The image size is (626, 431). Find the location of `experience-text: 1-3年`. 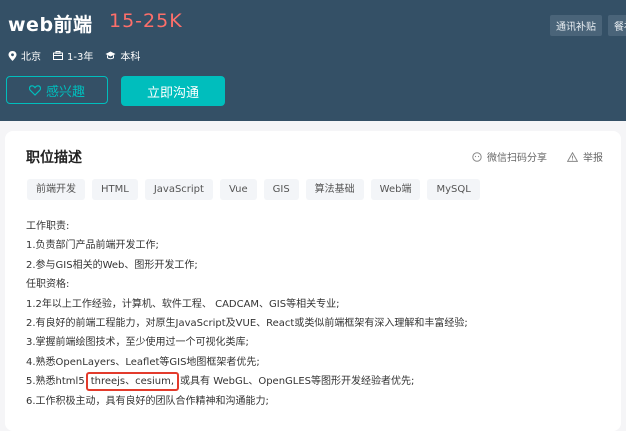

experience-text: 1-3年 is located at coordinates (80, 57).